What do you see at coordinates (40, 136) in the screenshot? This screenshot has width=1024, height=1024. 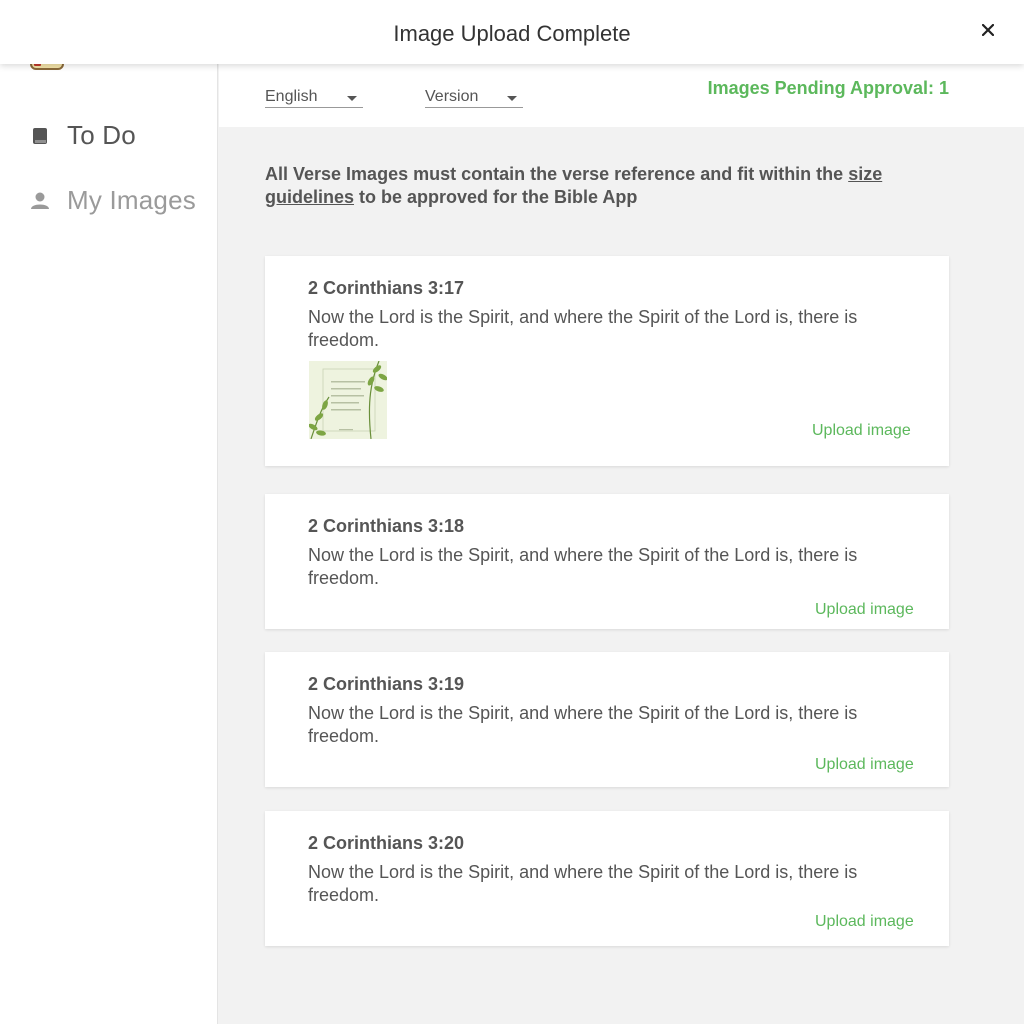 I see `book-icon` at bounding box center [40, 136].